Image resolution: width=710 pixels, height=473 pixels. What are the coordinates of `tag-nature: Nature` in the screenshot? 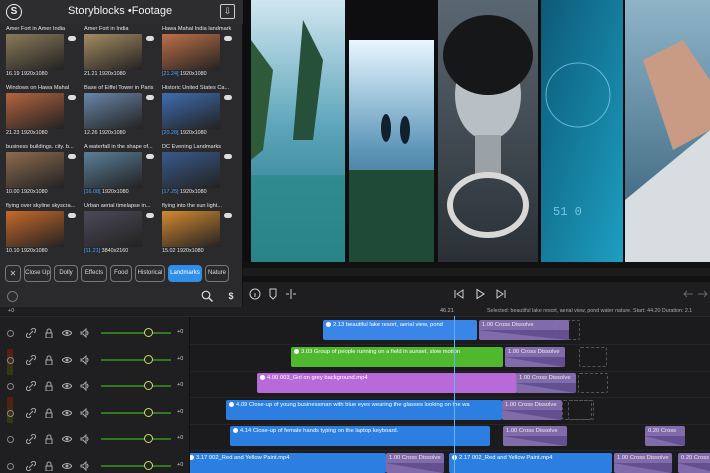 It's located at (217, 273).